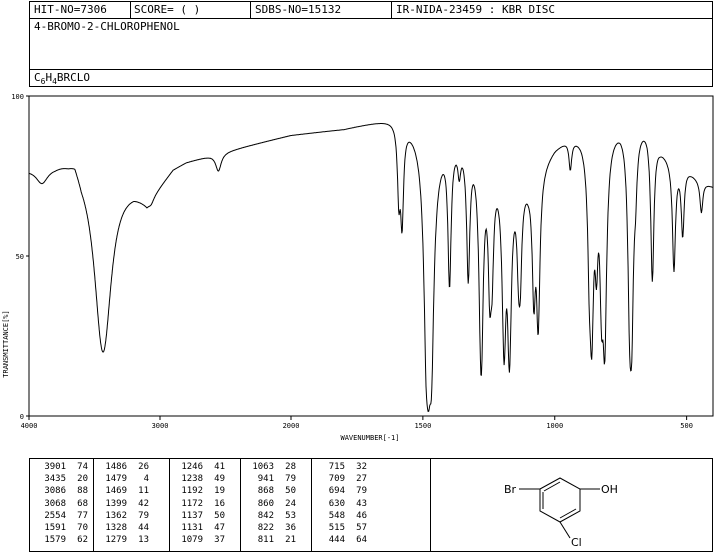 The height and width of the screenshot is (553, 715). I want to click on peak-row: 868 50, so click(270, 491).